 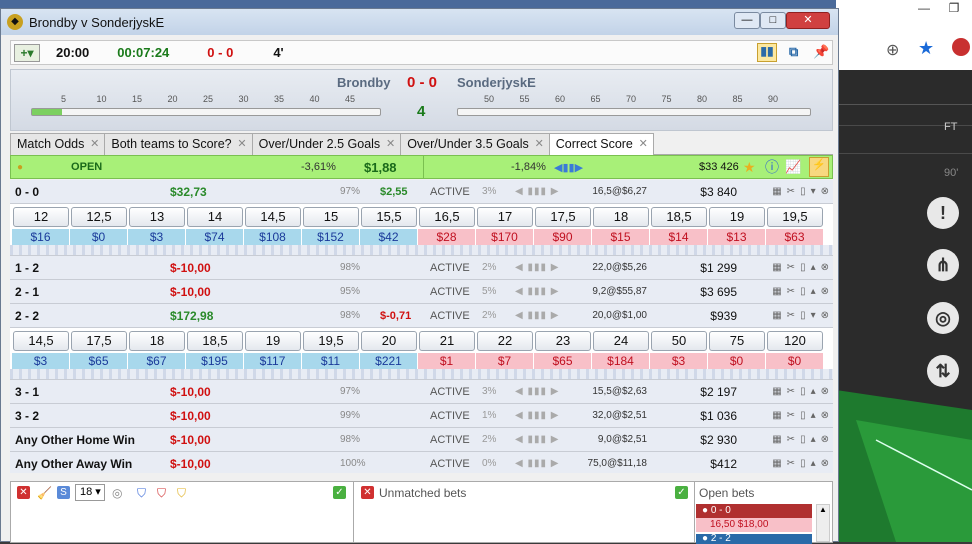 I want to click on lightning-icon: ⚡, so click(x=819, y=167).